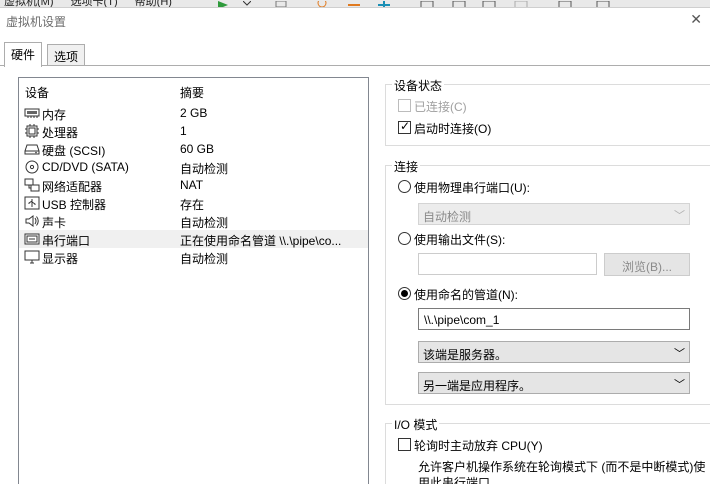  What do you see at coordinates (404, 186) in the screenshot?
I see `physical-port-radio` at bounding box center [404, 186].